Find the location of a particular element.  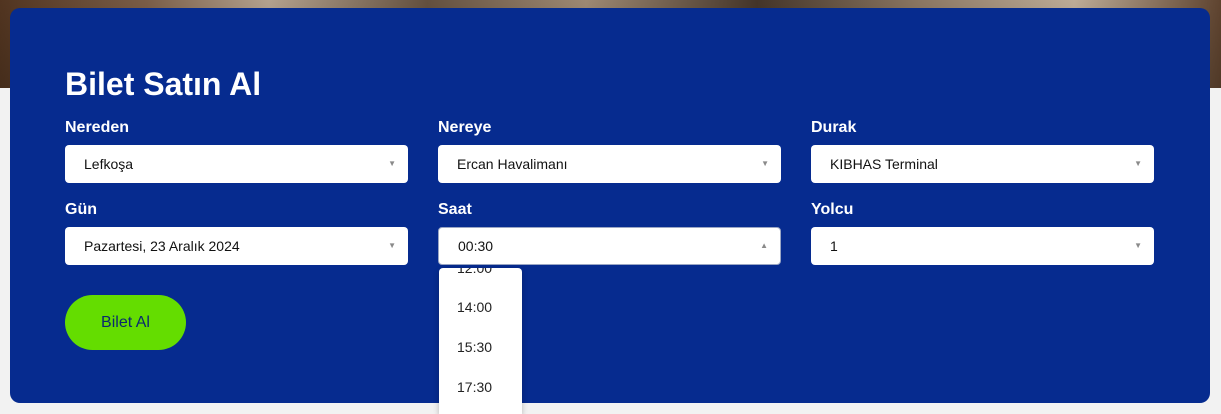

time-label: Saat is located at coordinates (455, 209).